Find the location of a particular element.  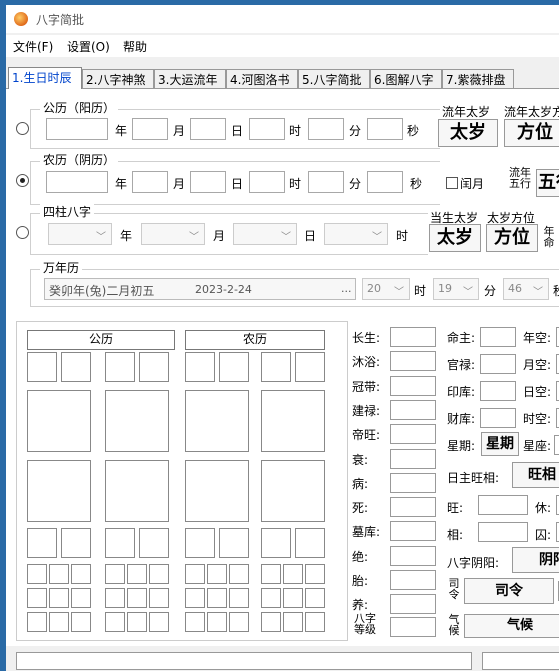

lunar-second-label: 秒 is located at coordinates (416, 184).